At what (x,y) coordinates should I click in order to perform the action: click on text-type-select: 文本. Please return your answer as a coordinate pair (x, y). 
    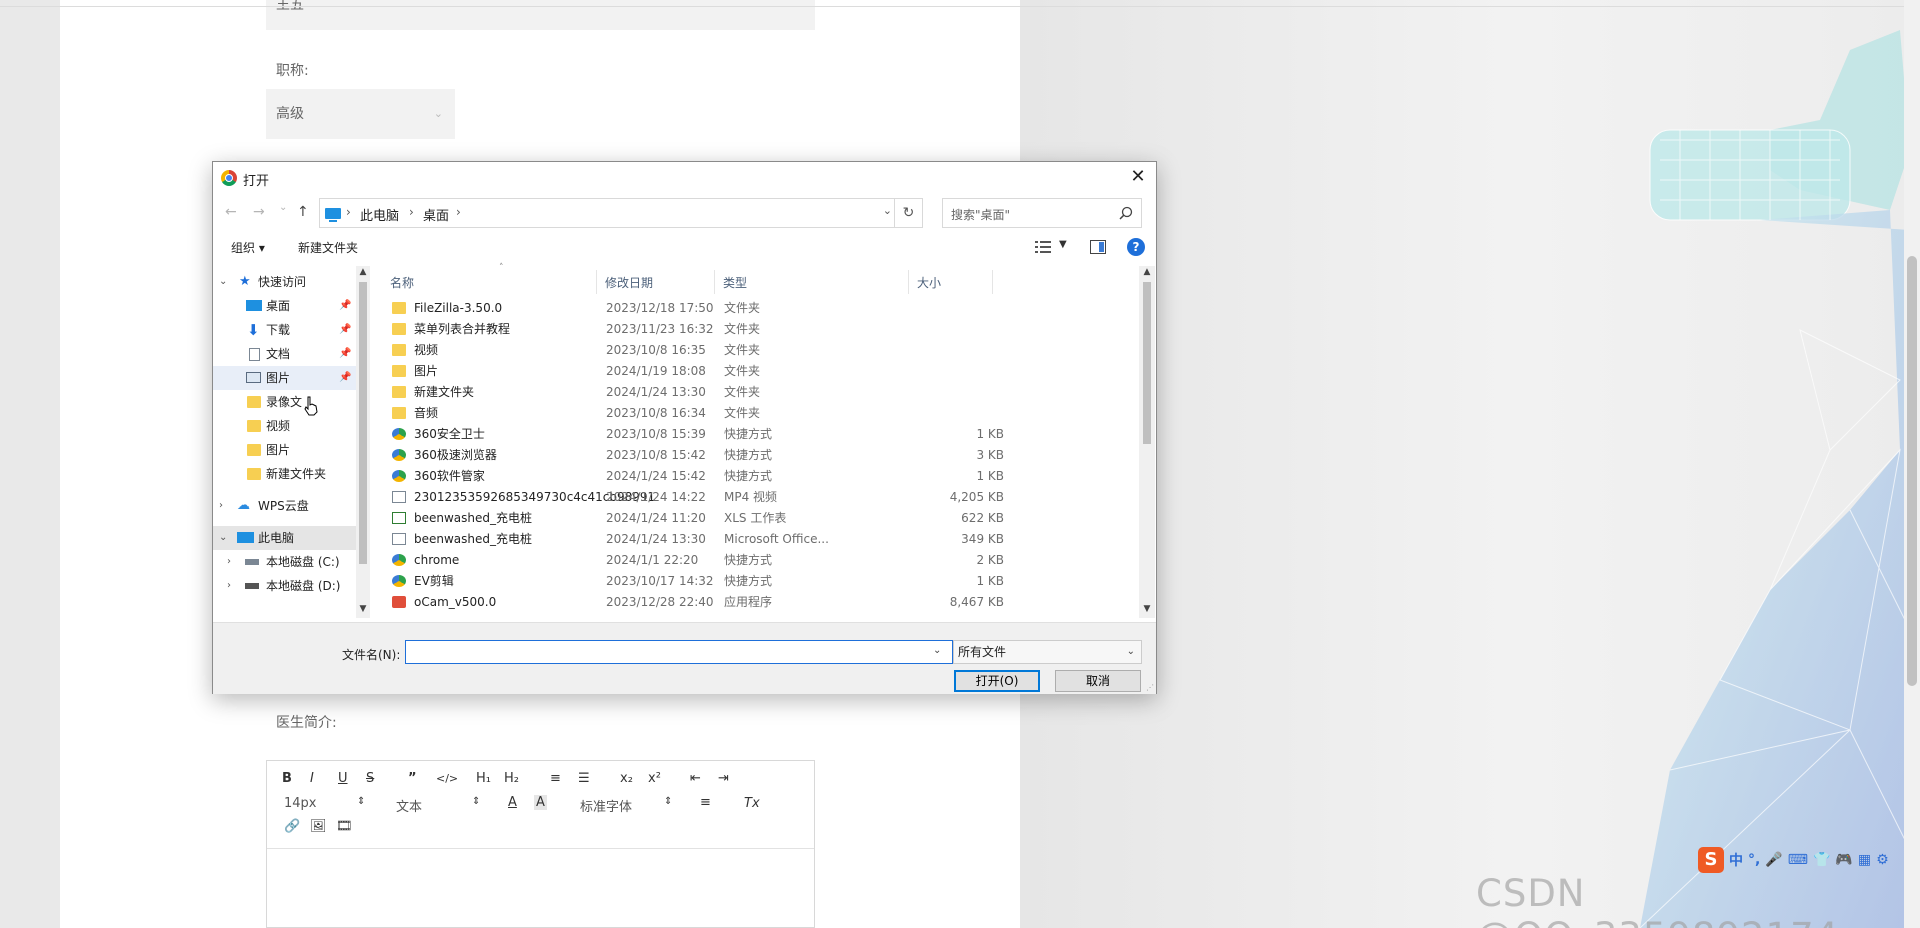
    Looking at the image, I should click on (409, 805).